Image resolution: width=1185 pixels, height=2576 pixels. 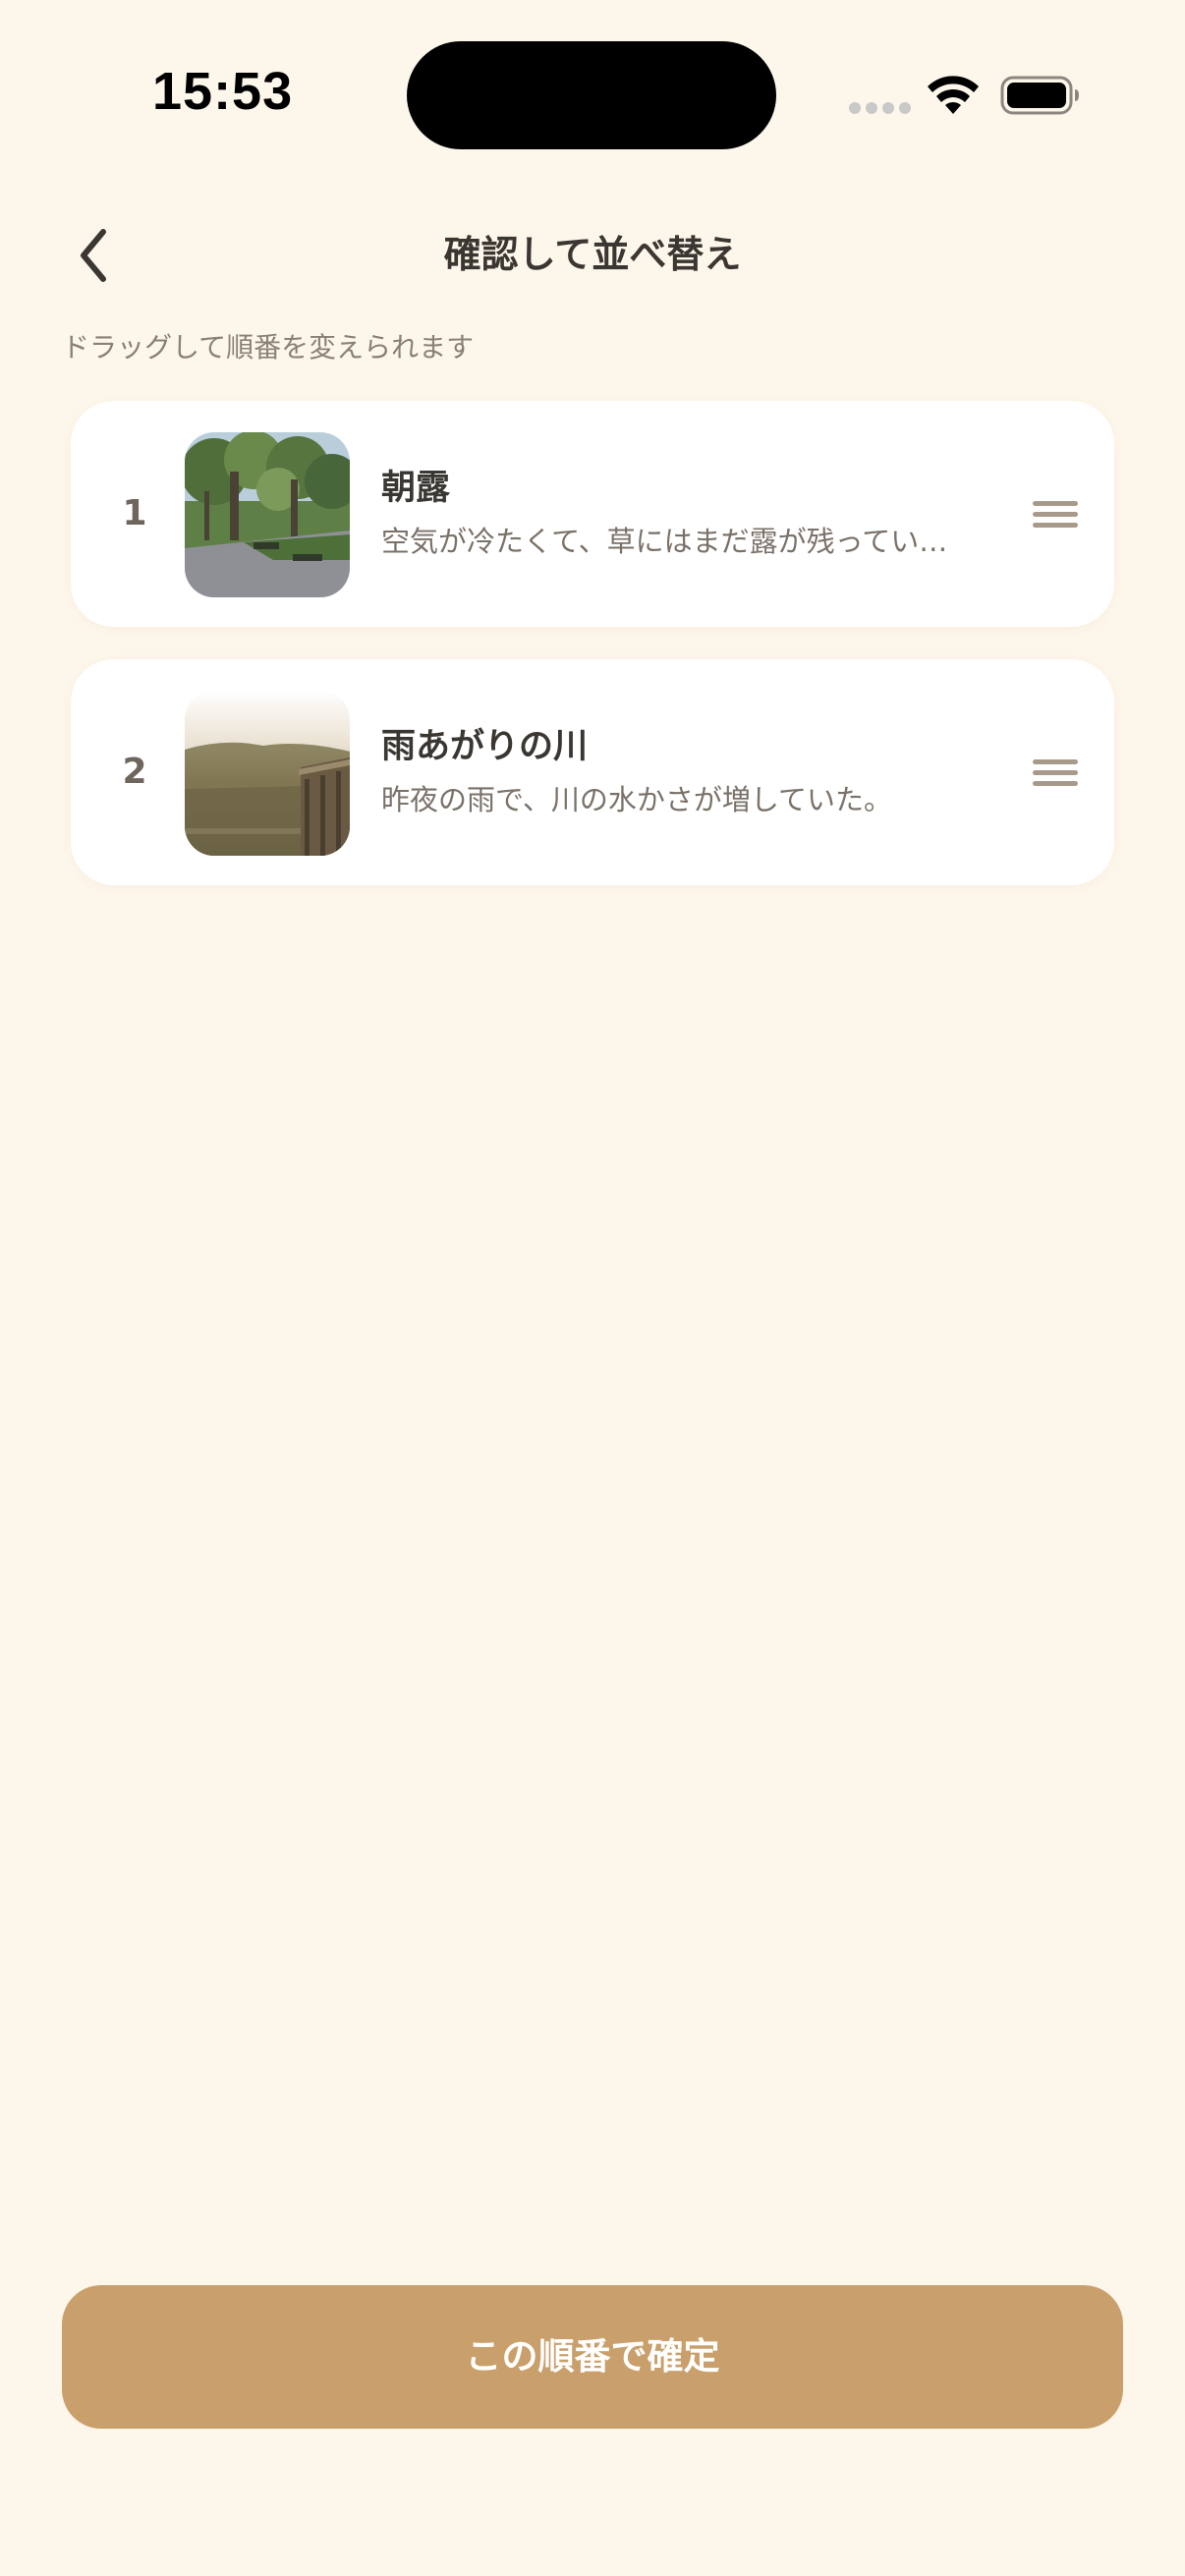 What do you see at coordinates (1040, 95) in the screenshot?
I see `battery-icon` at bounding box center [1040, 95].